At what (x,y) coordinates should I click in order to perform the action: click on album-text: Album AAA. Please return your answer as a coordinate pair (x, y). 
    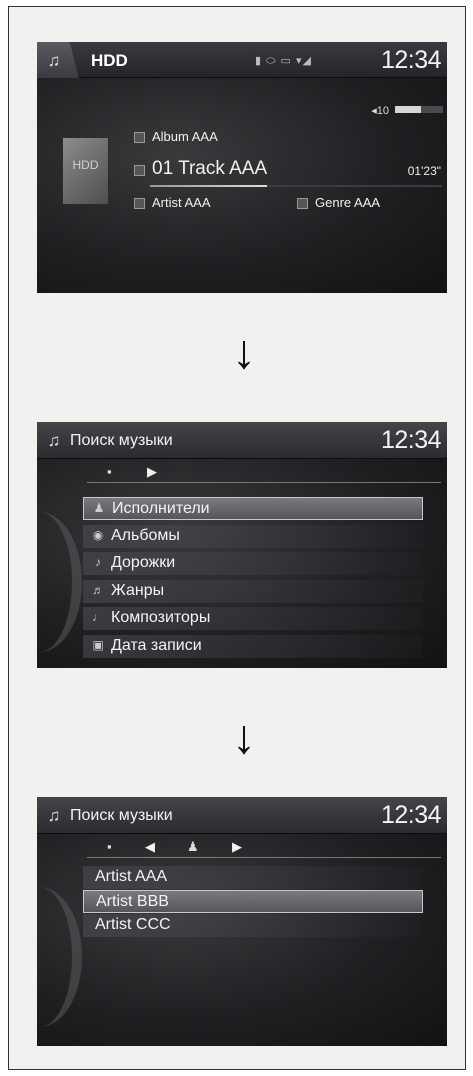
    Looking at the image, I should click on (185, 136).